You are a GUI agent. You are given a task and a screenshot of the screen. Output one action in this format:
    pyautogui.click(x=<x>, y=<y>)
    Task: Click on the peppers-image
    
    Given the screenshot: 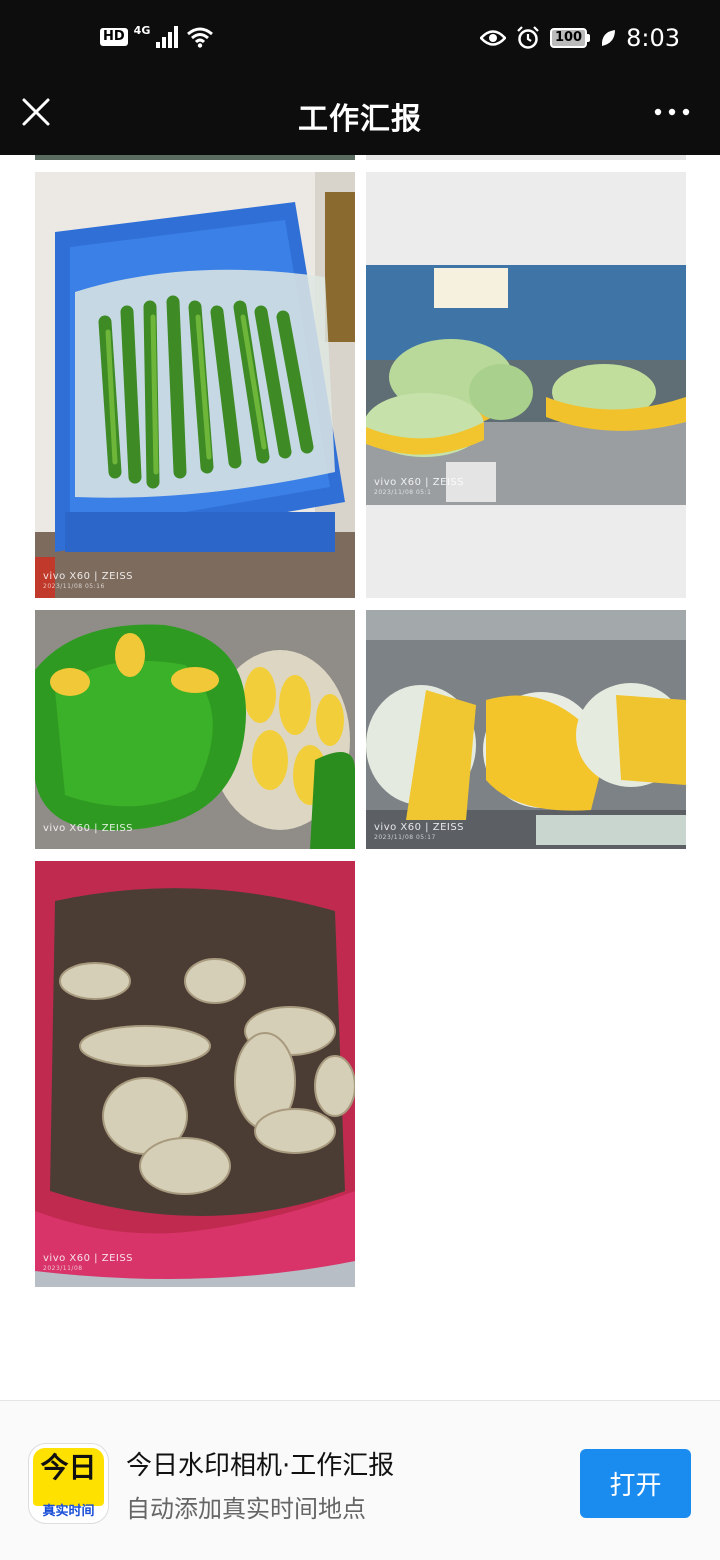 What is the action you would take?
    pyautogui.click(x=195, y=385)
    